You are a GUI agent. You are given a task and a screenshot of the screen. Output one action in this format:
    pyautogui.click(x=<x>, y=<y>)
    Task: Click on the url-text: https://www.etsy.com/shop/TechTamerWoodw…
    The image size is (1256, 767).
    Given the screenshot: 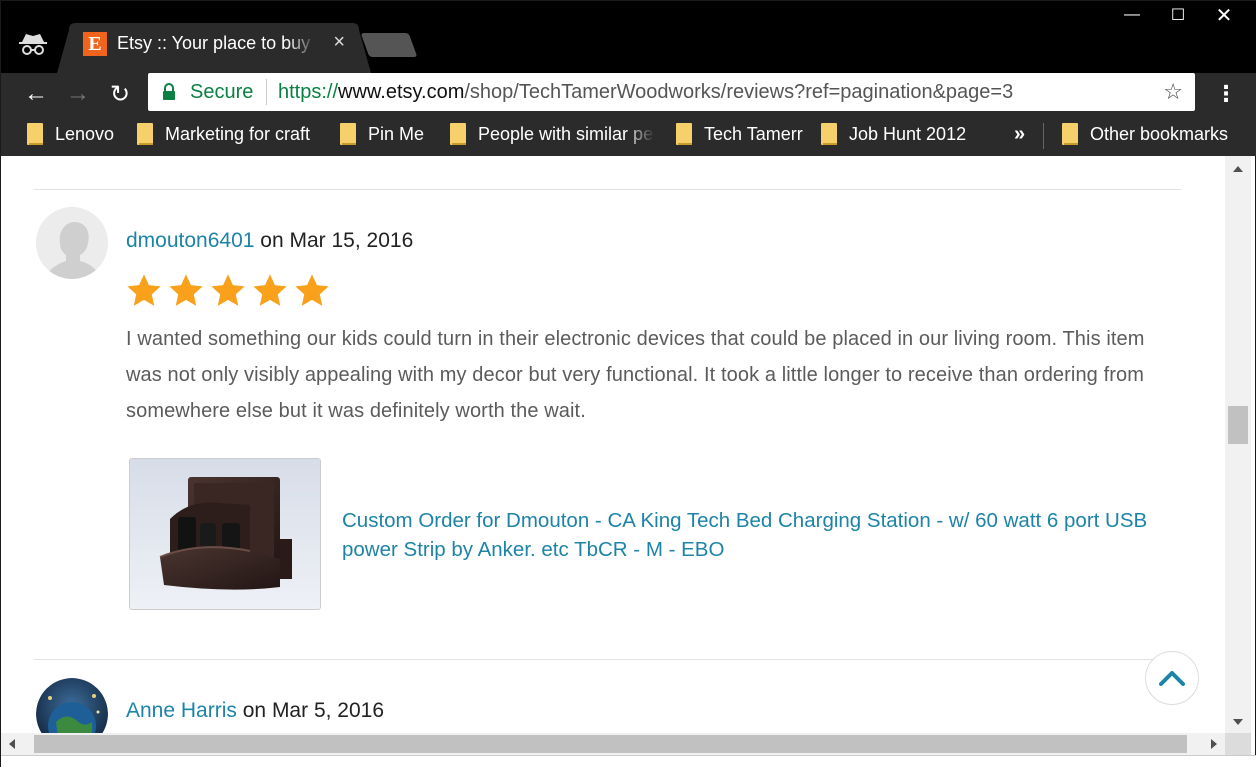 What is the action you would take?
    pyautogui.click(x=645, y=92)
    